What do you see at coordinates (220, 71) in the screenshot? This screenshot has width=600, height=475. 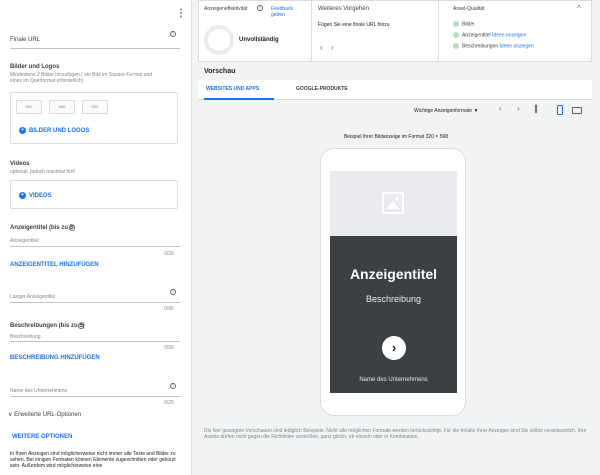 I see `preview-title: Vorschau` at bounding box center [220, 71].